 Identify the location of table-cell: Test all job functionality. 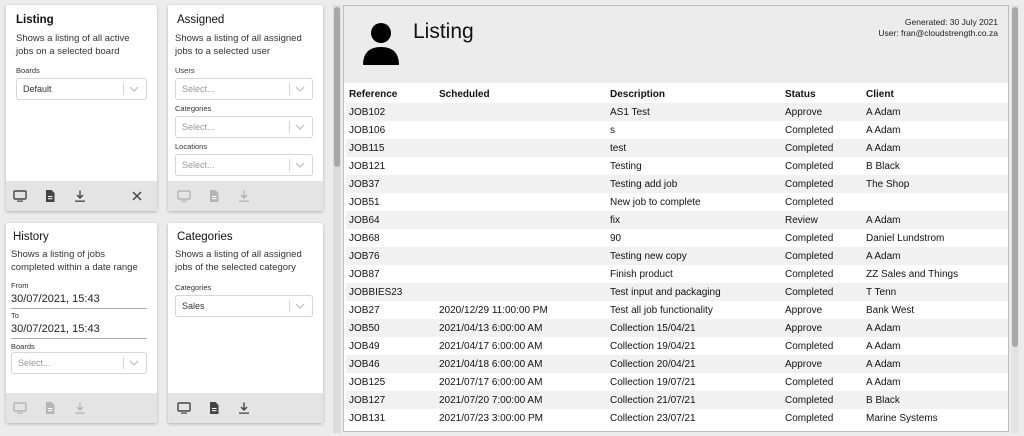
(661, 310).